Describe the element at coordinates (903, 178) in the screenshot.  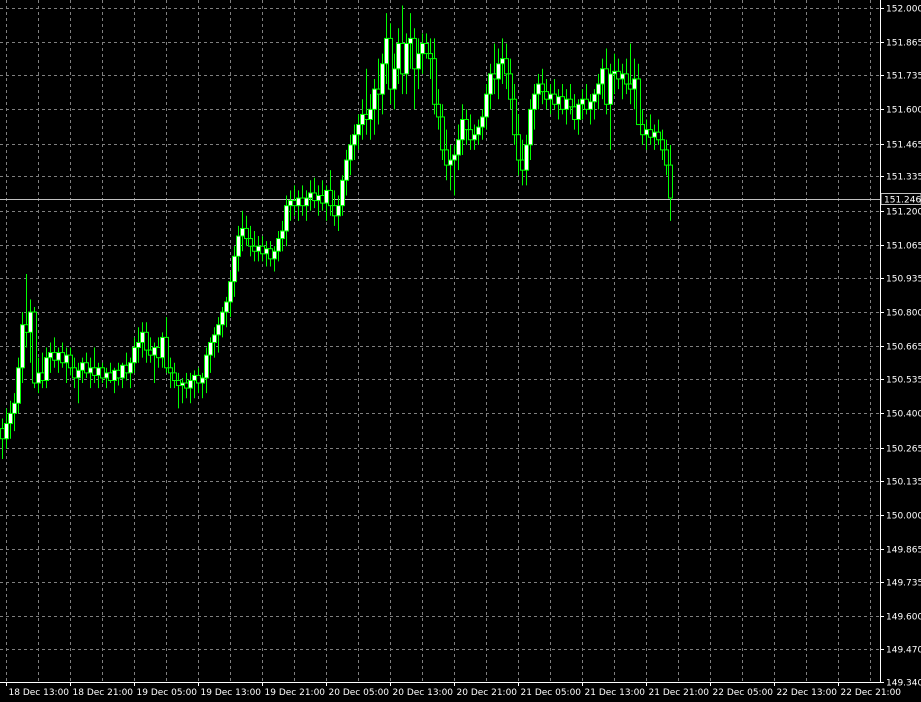
I see `y-tick-label: 151.335` at that location.